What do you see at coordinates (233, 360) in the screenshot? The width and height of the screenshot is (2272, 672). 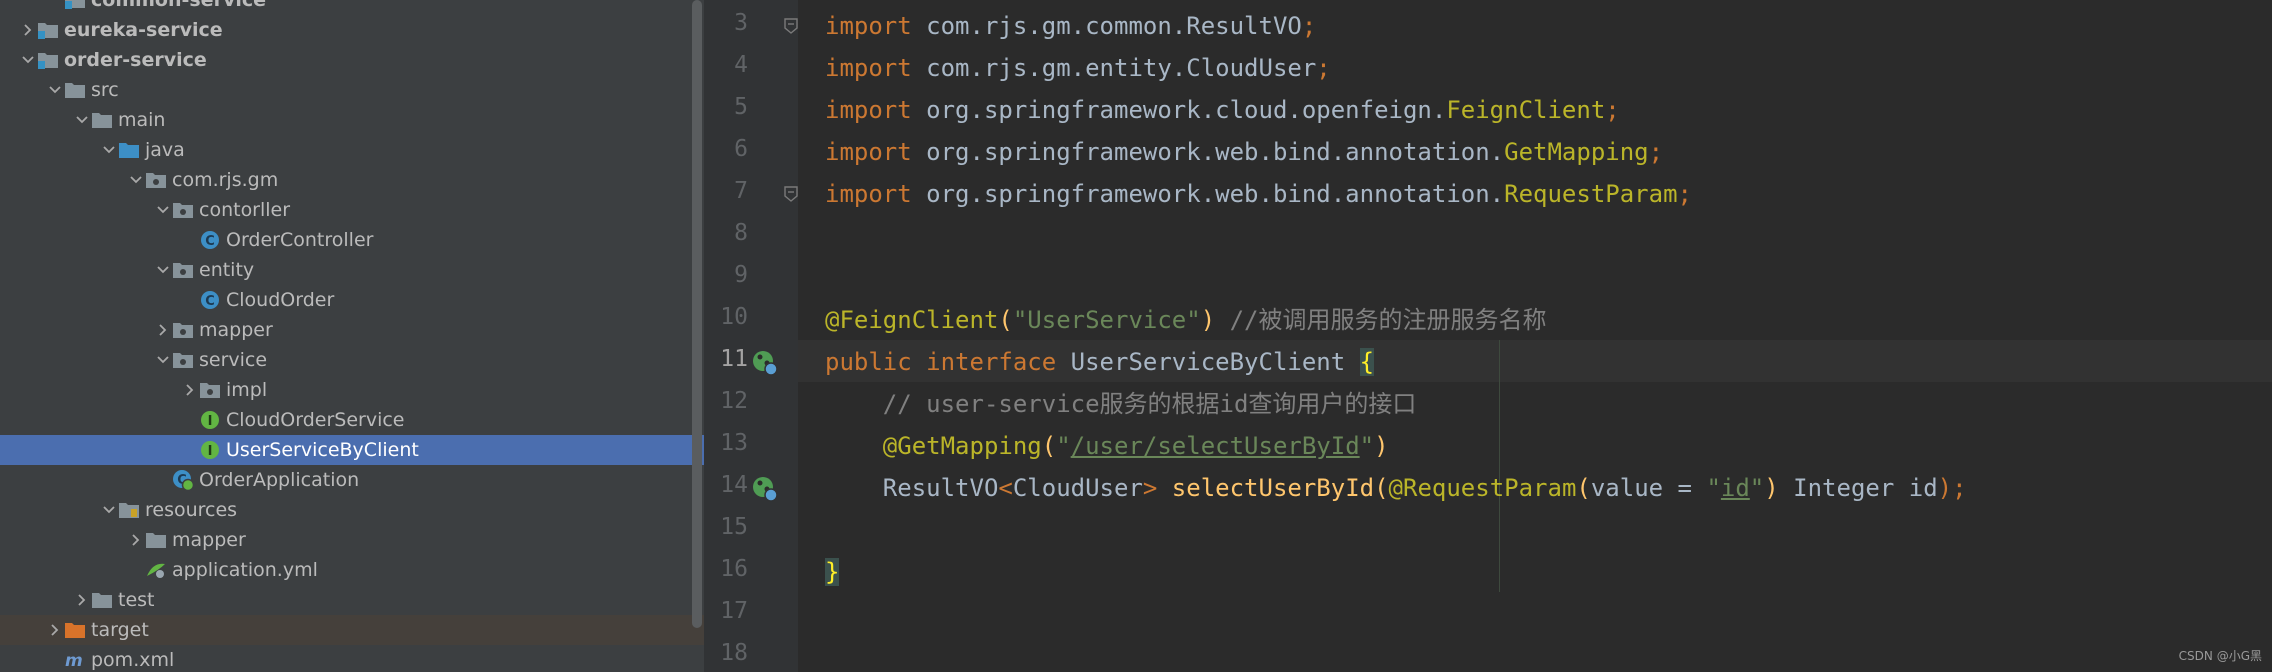 I see `tree-item-label: service` at bounding box center [233, 360].